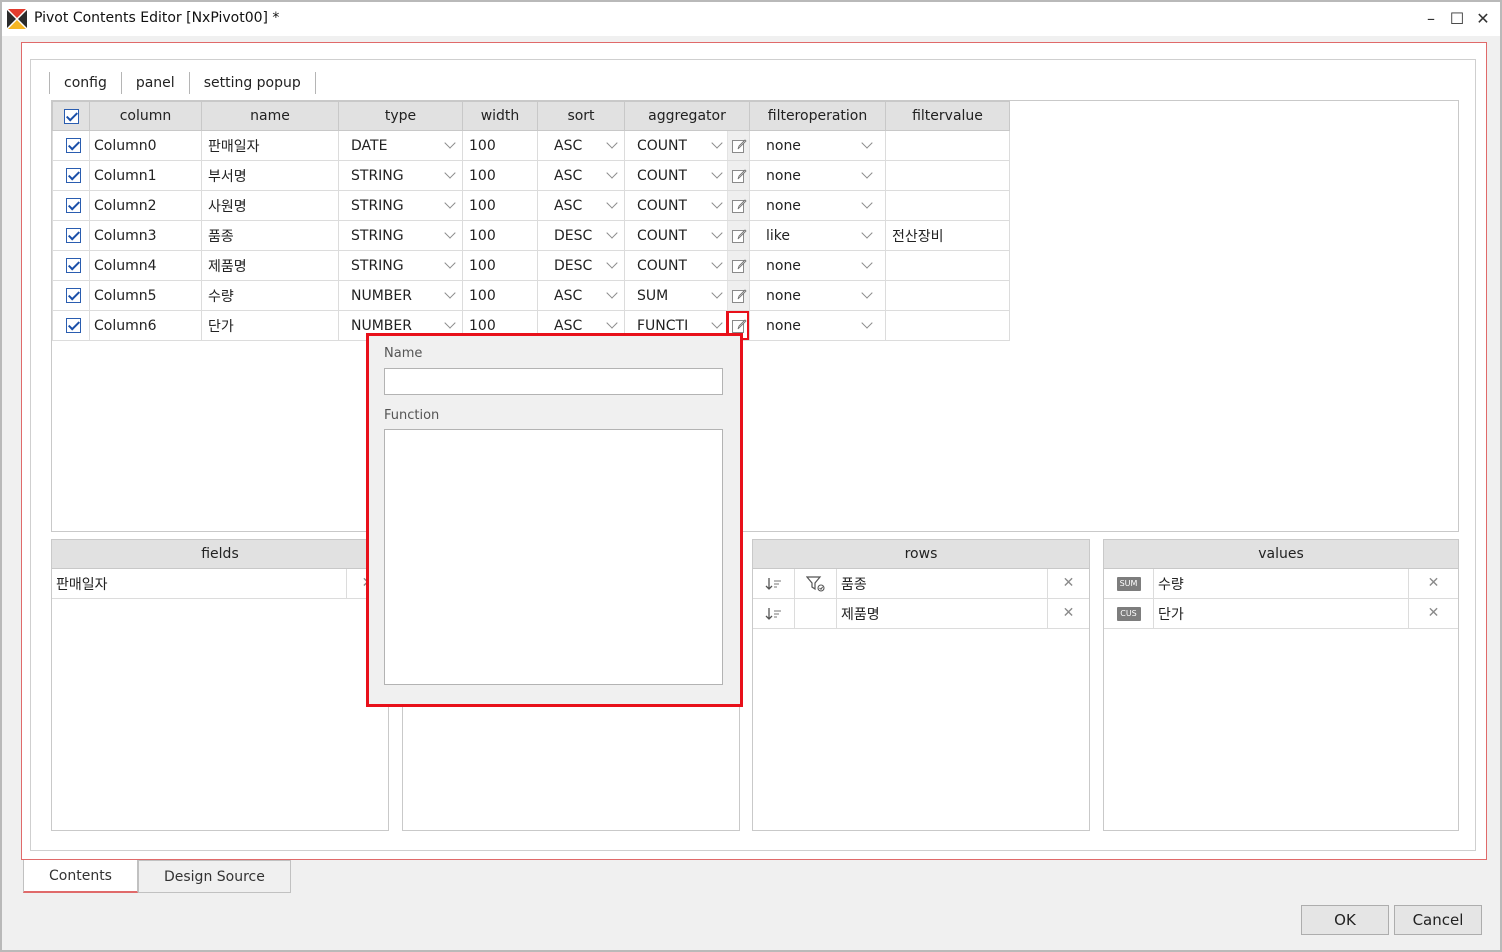 The image size is (1502, 952). I want to click on function-textarea, so click(553, 557).